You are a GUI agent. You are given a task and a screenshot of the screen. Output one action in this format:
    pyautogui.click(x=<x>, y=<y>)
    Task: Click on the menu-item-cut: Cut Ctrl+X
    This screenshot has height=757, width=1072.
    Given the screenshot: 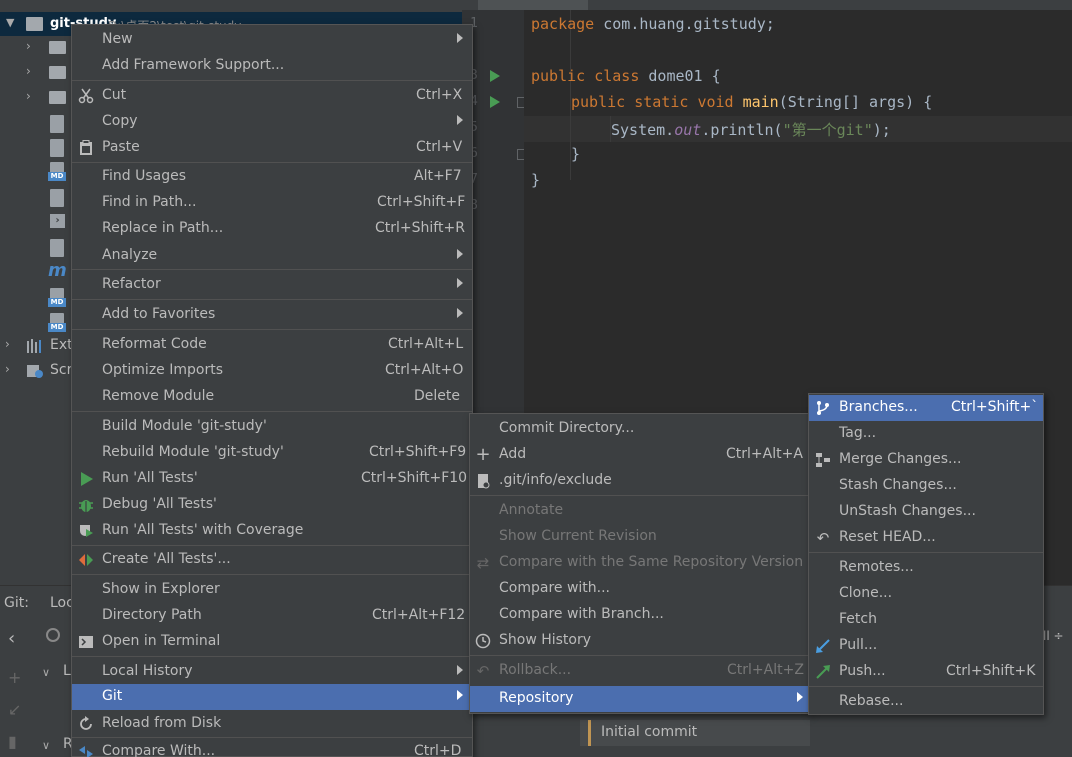 What is the action you would take?
    pyautogui.click(x=272, y=96)
    